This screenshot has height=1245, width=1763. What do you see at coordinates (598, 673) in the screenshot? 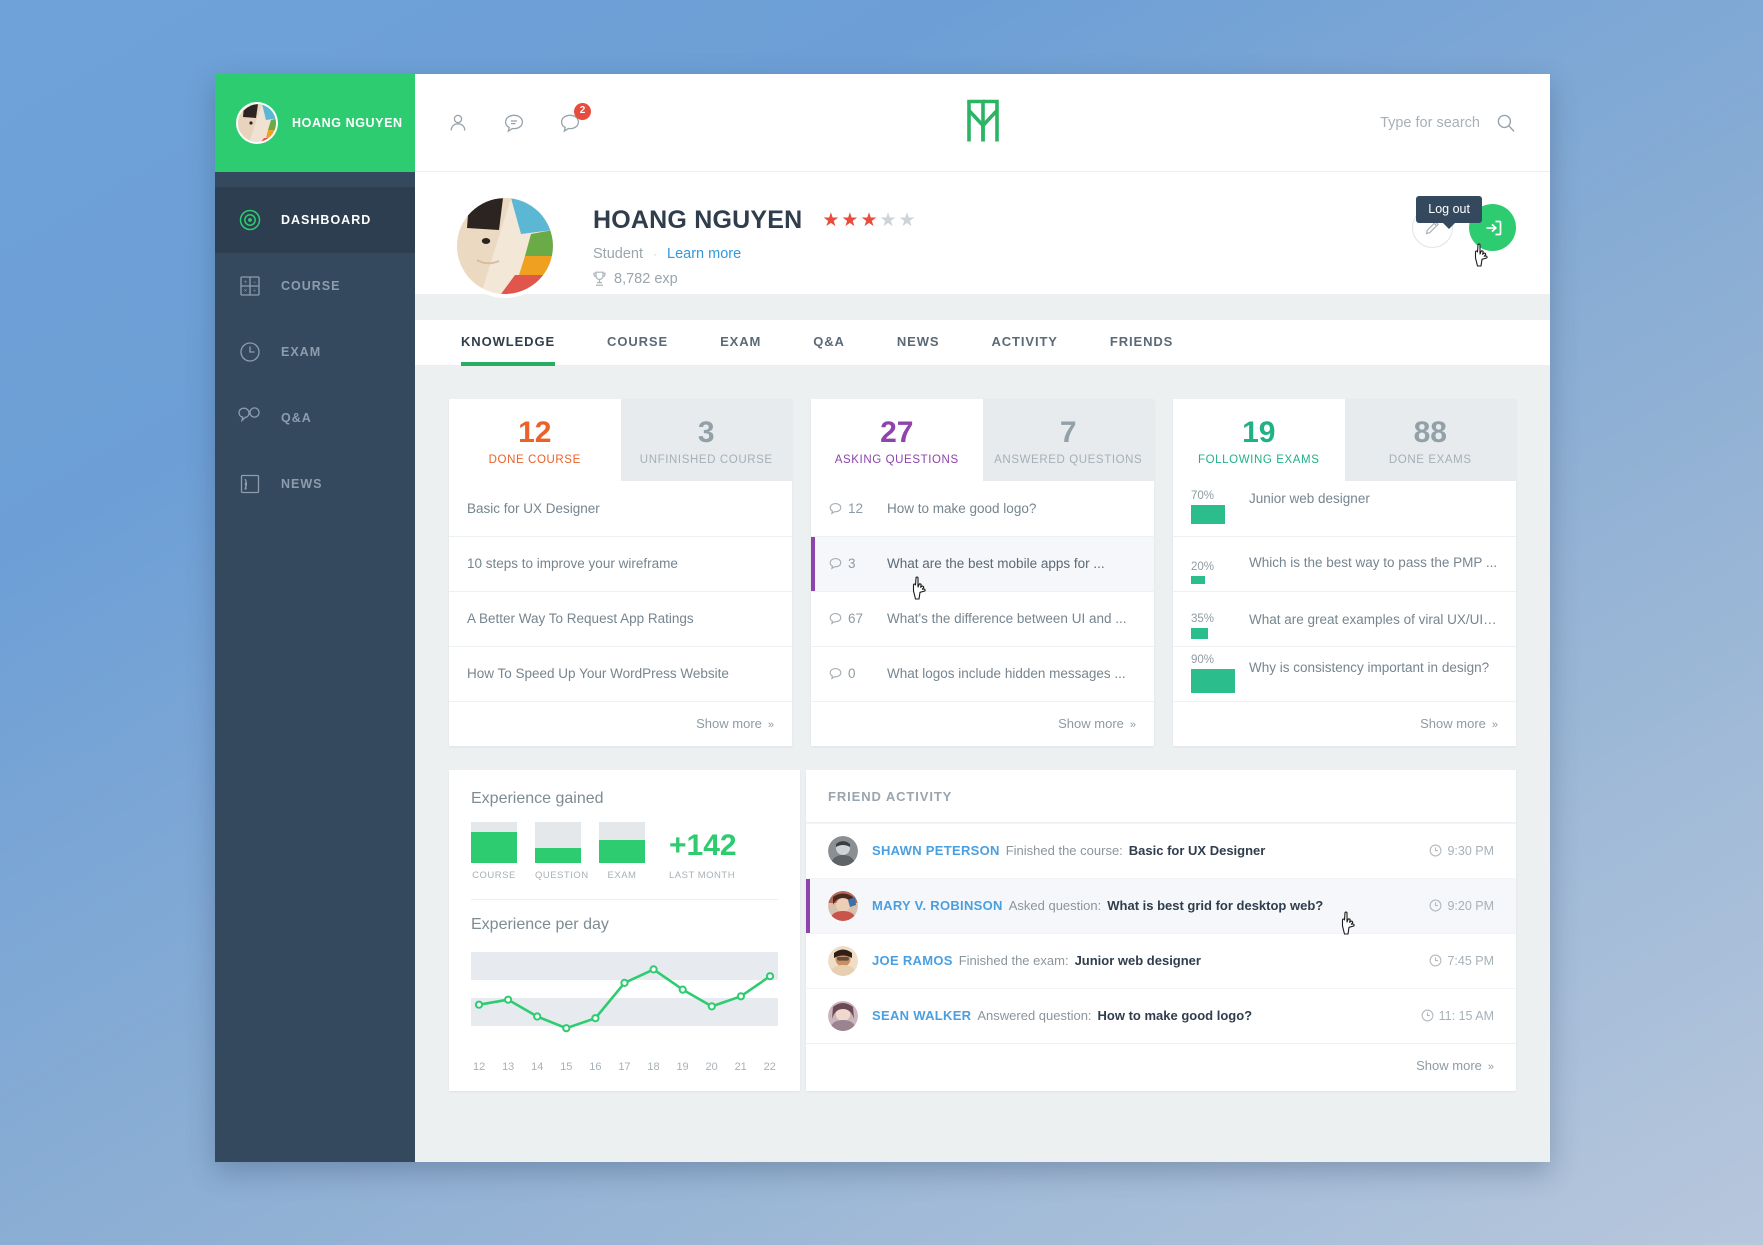
I see `course-title: How To Speed Up Your WordPress Website` at bounding box center [598, 673].